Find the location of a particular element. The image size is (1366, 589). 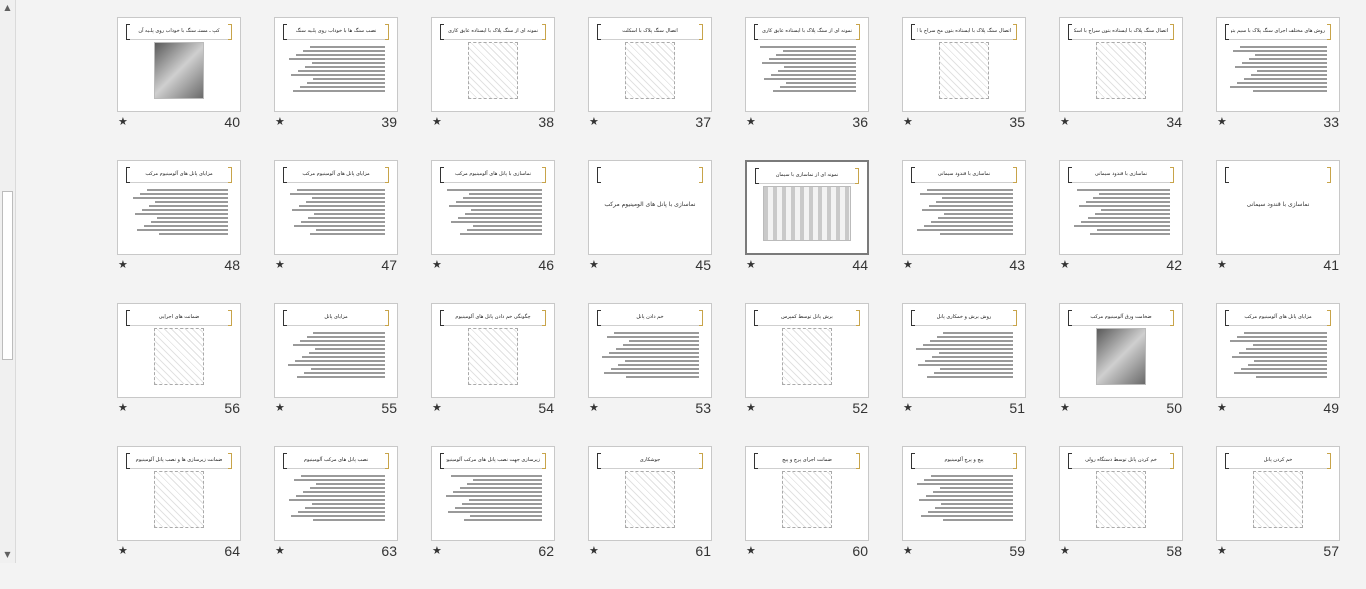

slide-thumbnail-item: ضمانت زیرسازی ها و نصب پانل آلومینیوم ★ 64 is located at coordinates (179, 517).